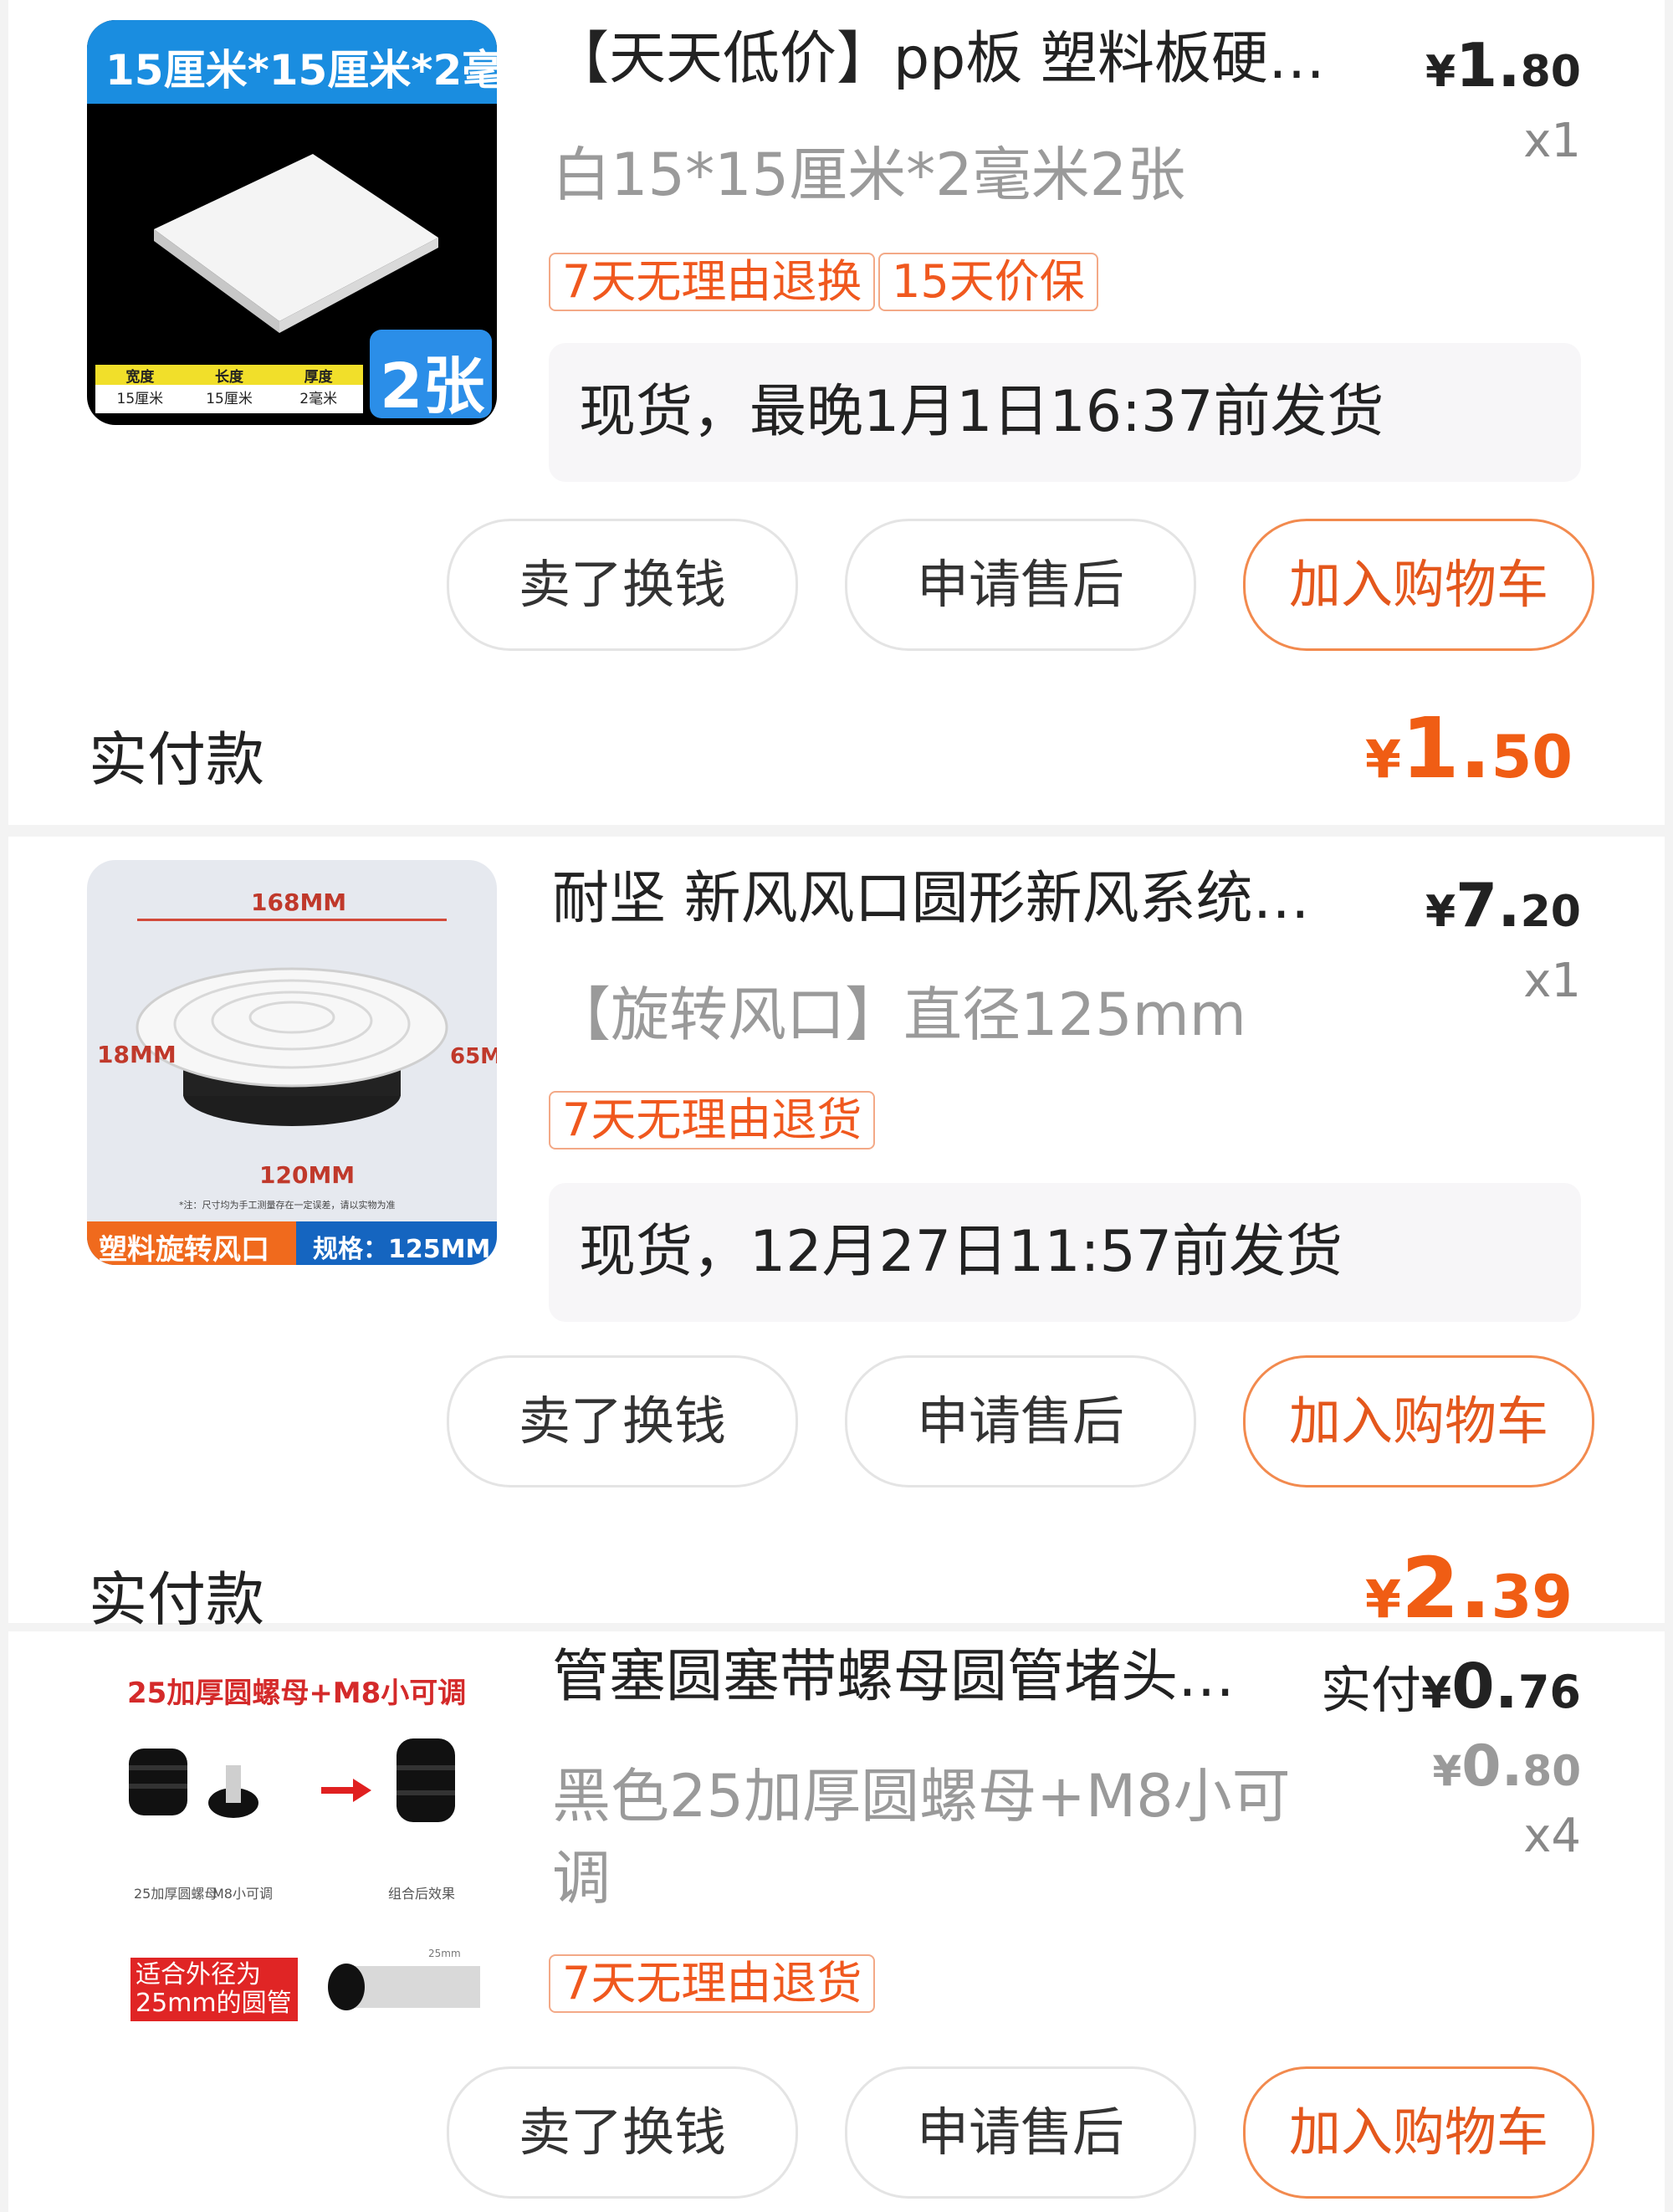 The width and height of the screenshot is (1673, 2212). Describe the element at coordinates (292, 1780) in the screenshot. I see `nut-illustration` at that location.